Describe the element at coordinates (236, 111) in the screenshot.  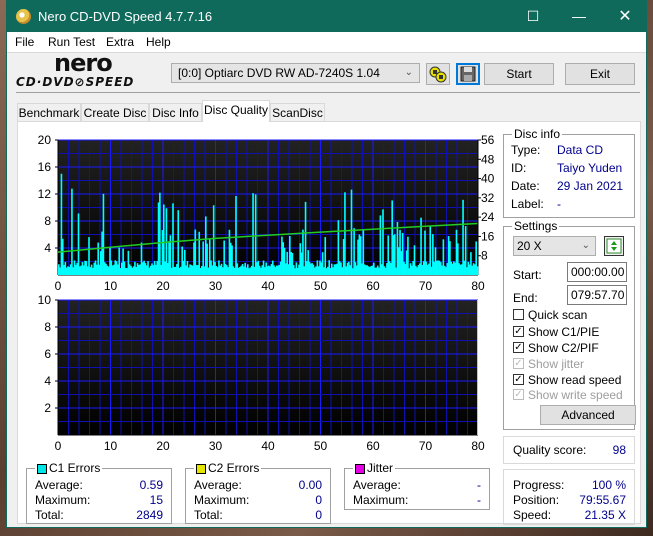
I see `tab-disc-quality: Disc Quality` at that location.